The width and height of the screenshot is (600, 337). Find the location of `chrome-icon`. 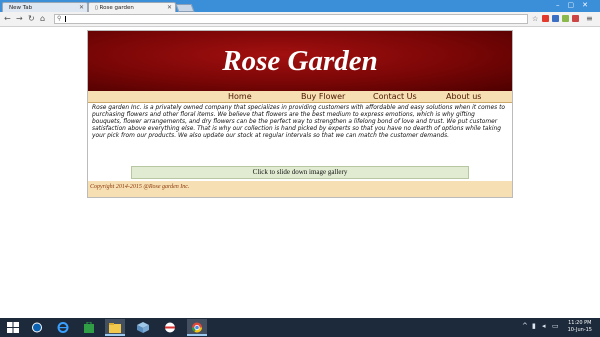

chrome-icon is located at coordinates (197, 327).